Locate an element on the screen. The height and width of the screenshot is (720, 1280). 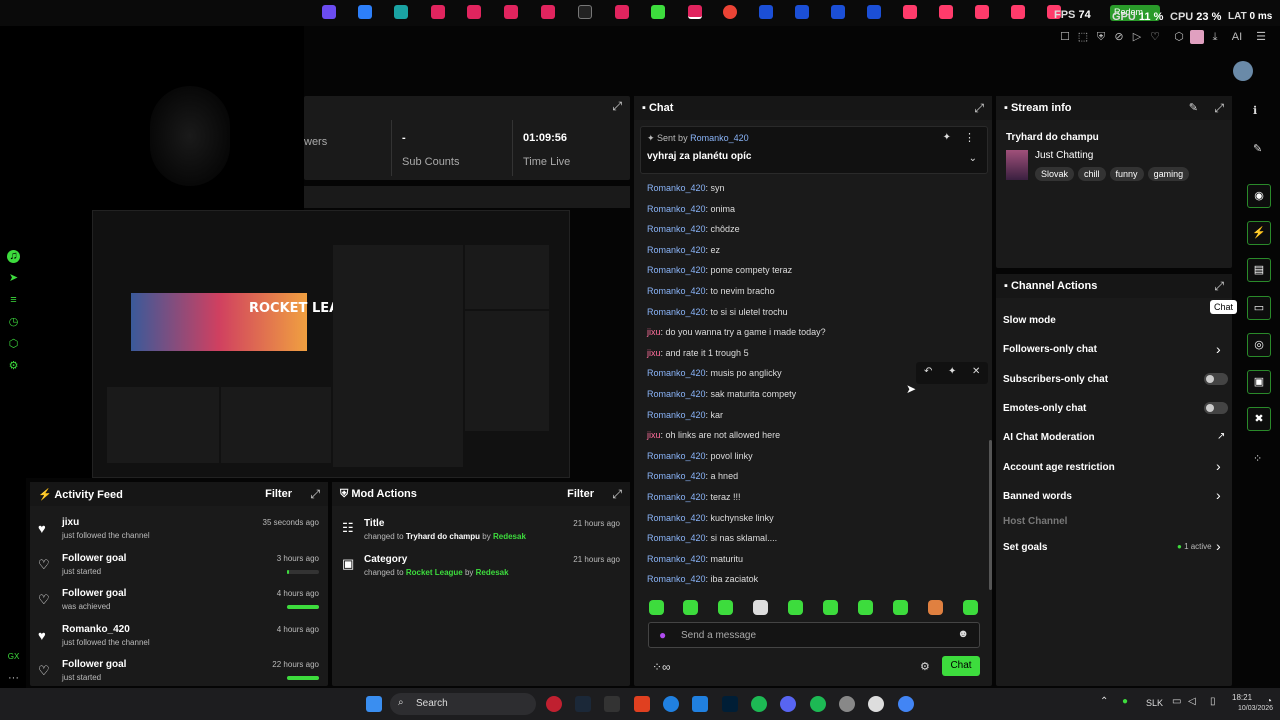
loop-icon: ⁘∞ is located at coordinates (661, 667).